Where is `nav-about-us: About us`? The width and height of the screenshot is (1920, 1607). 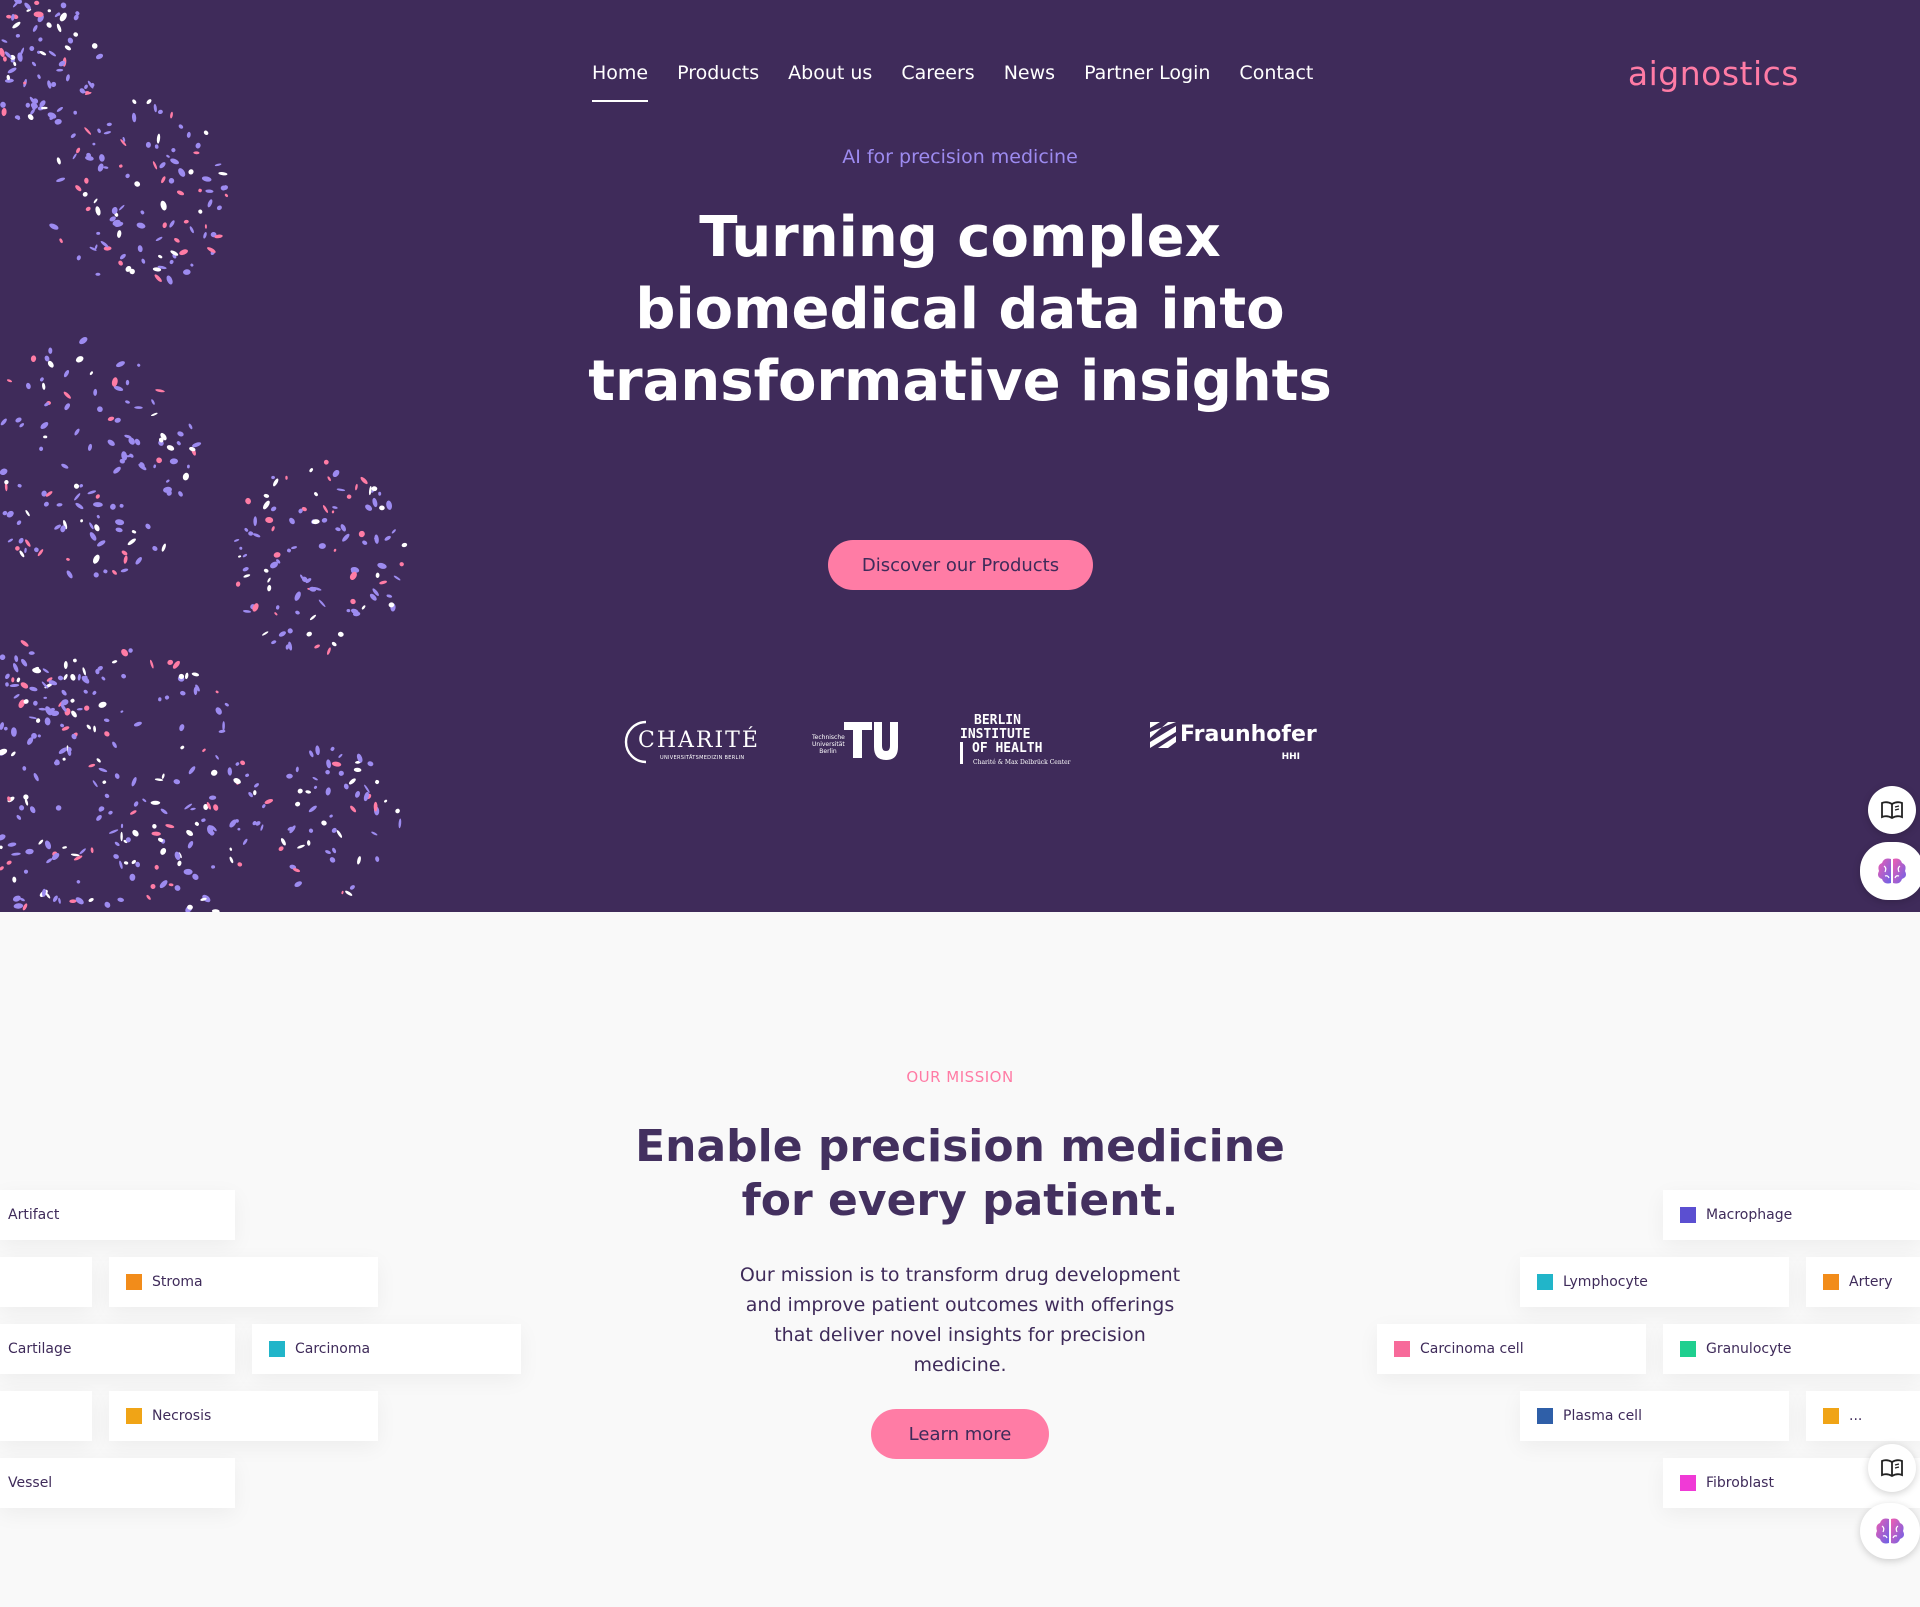
nav-about-us: About us is located at coordinates (830, 80).